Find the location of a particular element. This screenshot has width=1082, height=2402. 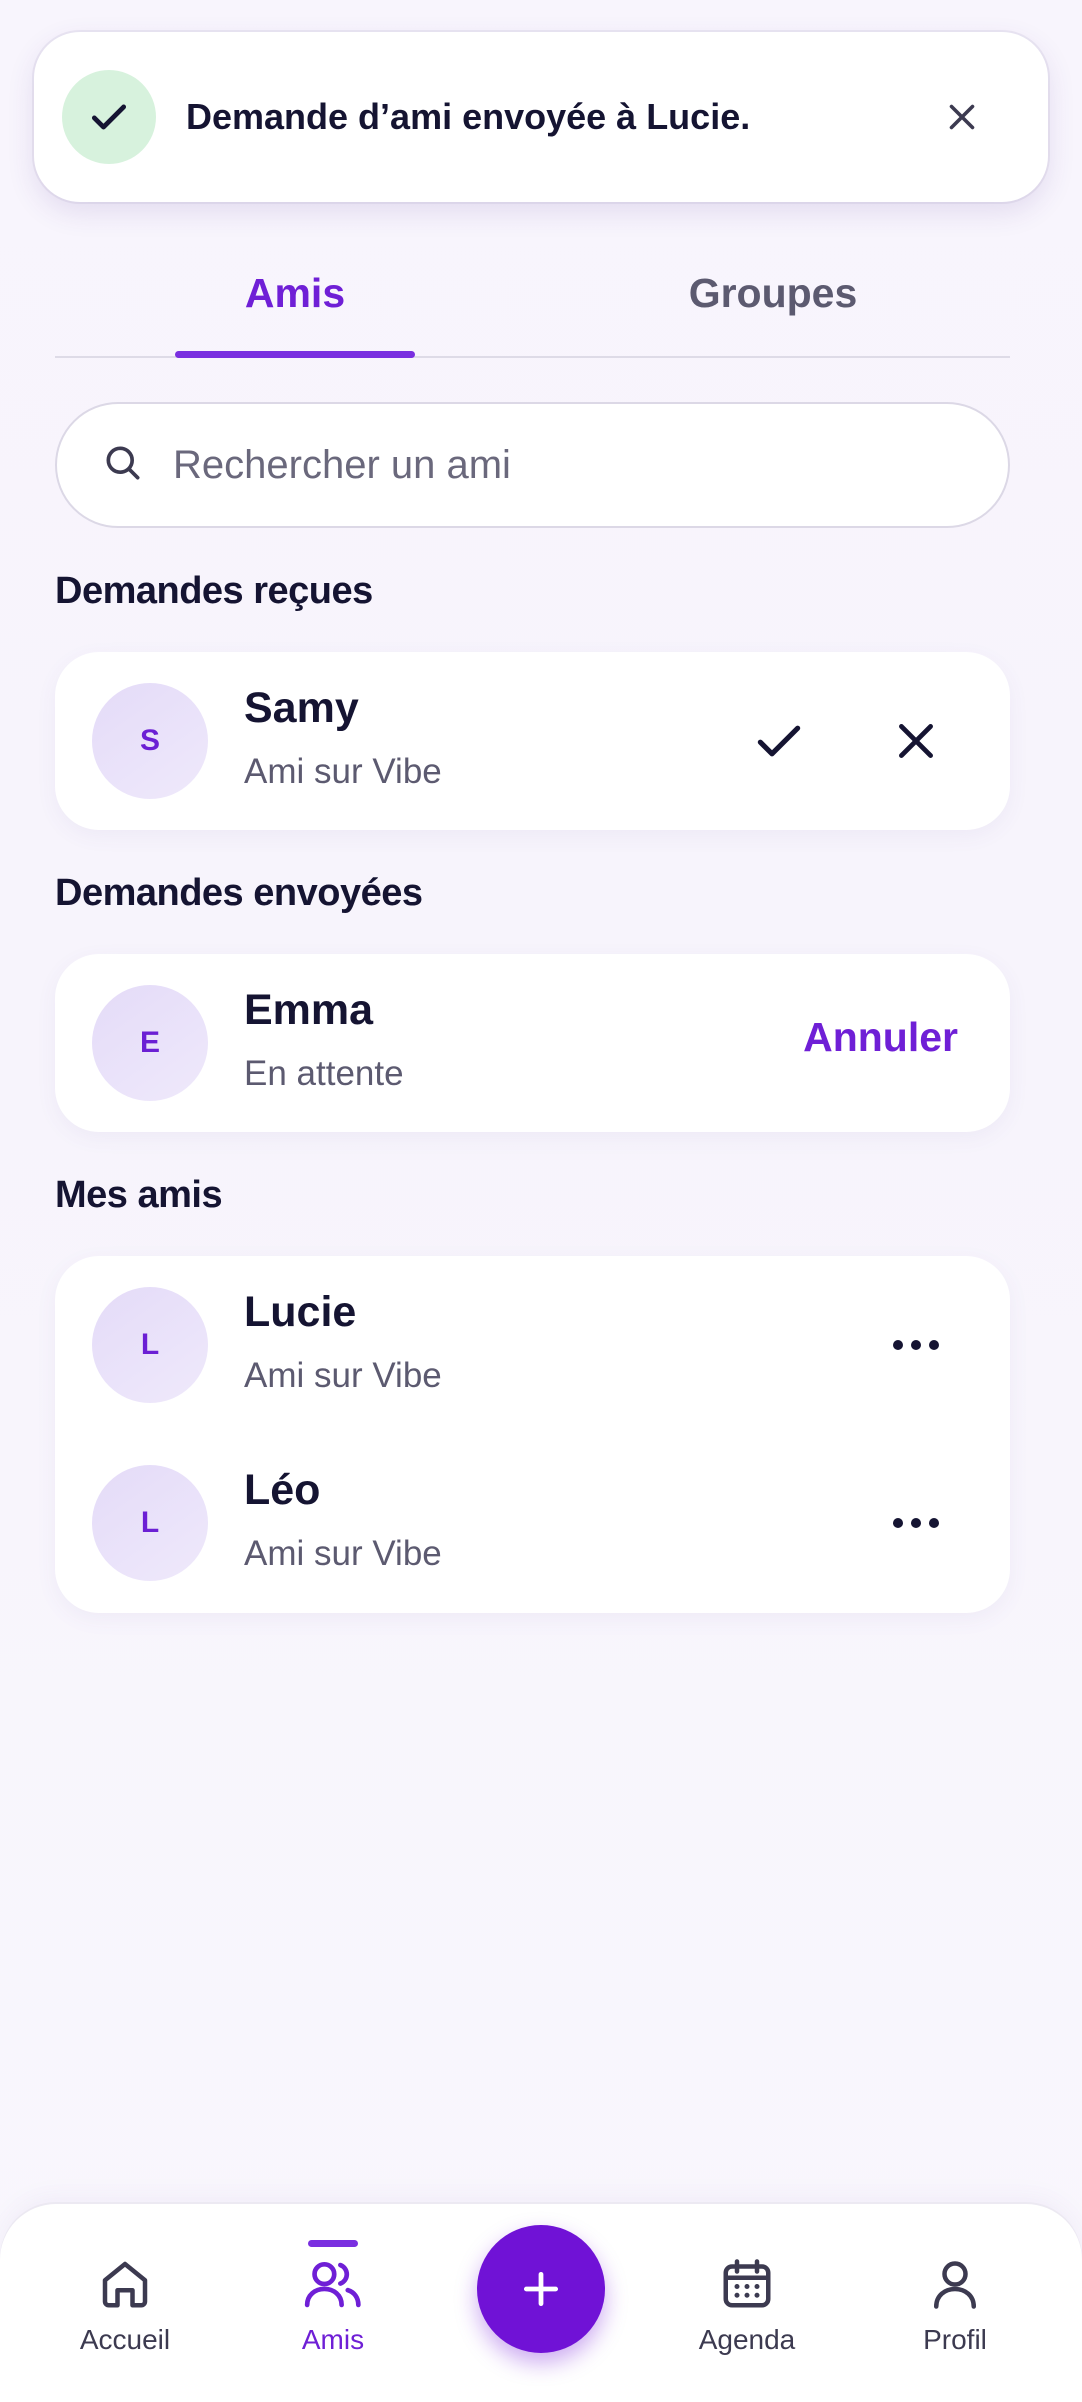

avatar: S is located at coordinates (150, 741).